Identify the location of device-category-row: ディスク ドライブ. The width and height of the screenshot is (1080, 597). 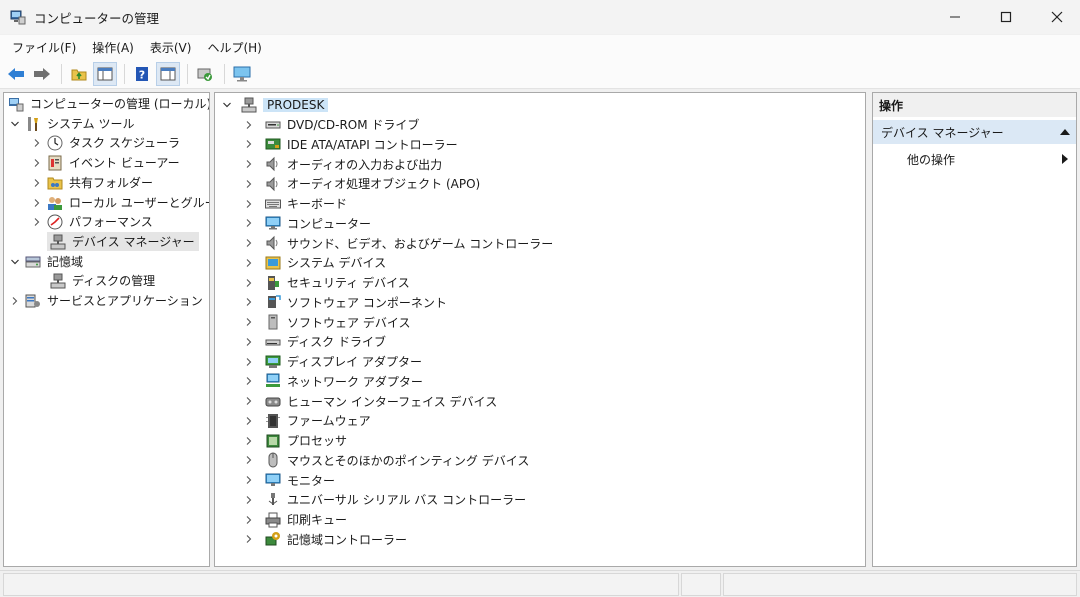
(314, 341).